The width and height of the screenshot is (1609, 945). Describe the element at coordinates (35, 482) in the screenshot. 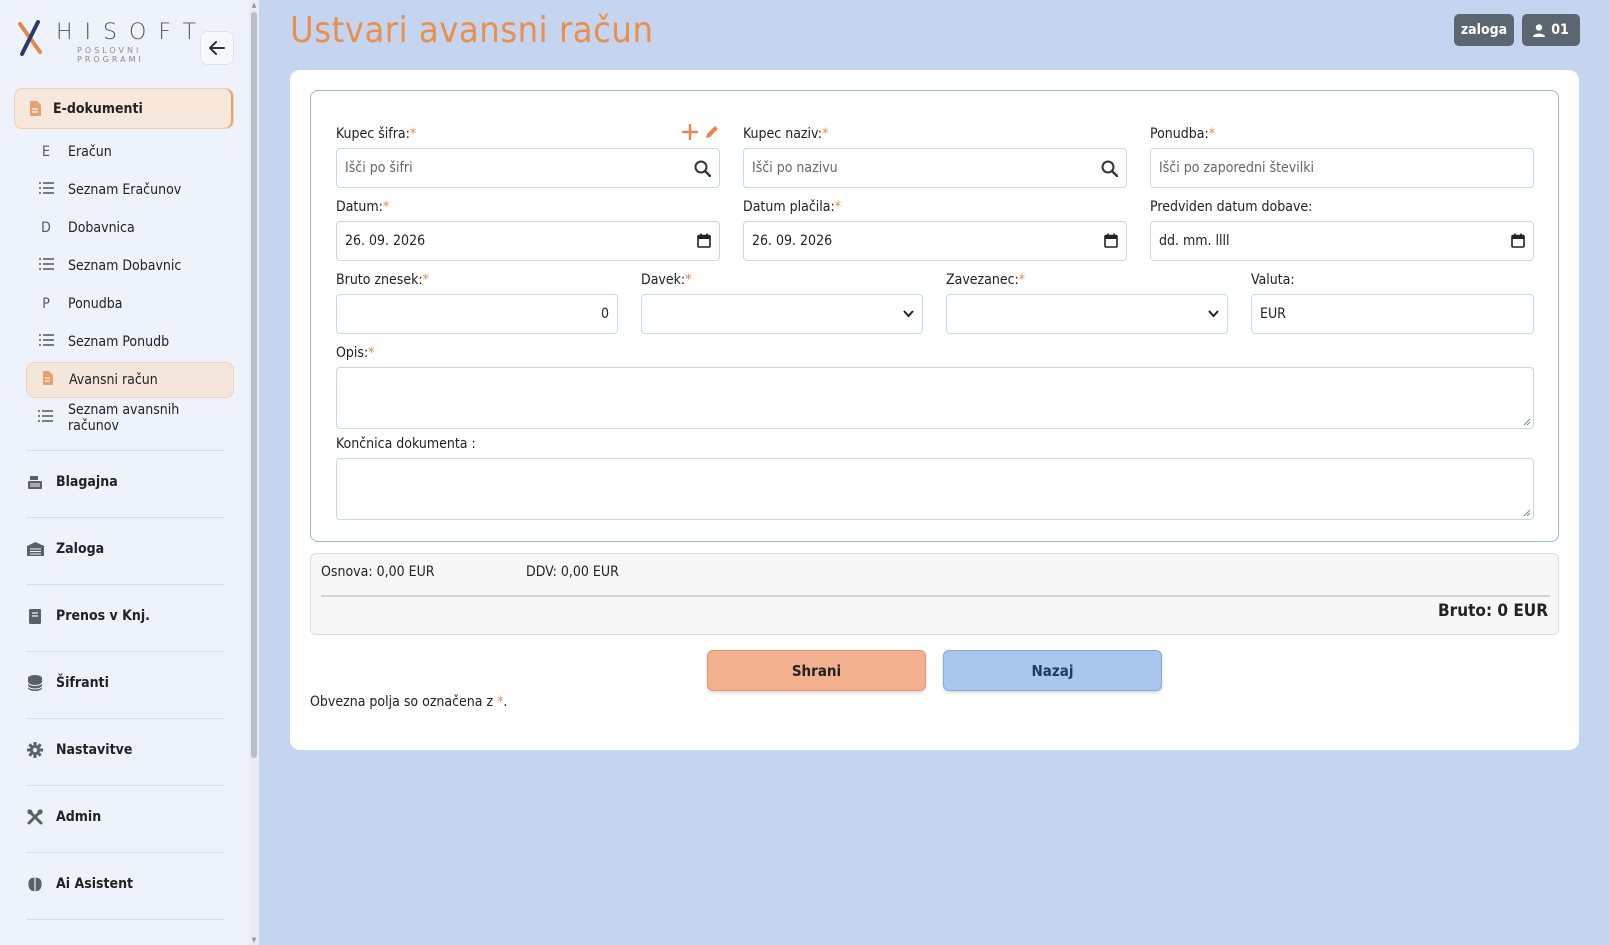

I see `cash-register-icon` at that location.